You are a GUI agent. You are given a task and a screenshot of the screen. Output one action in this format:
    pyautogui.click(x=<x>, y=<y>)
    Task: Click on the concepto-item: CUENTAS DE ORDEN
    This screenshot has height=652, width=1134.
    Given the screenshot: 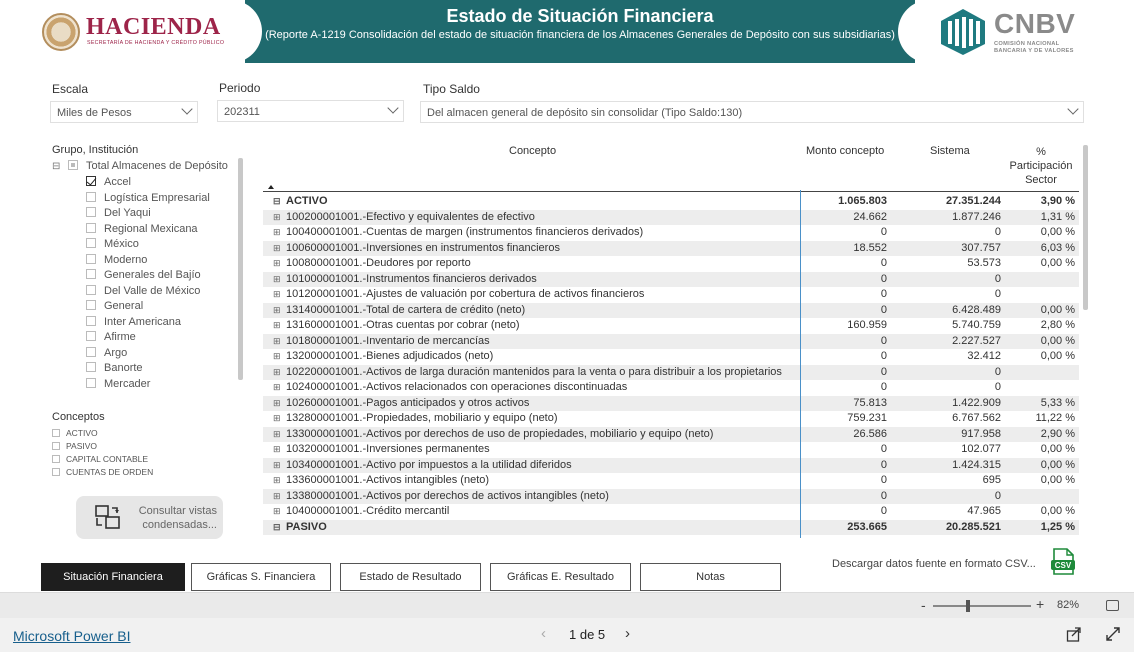 What is the action you would take?
    pyautogui.click(x=102, y=472)
    